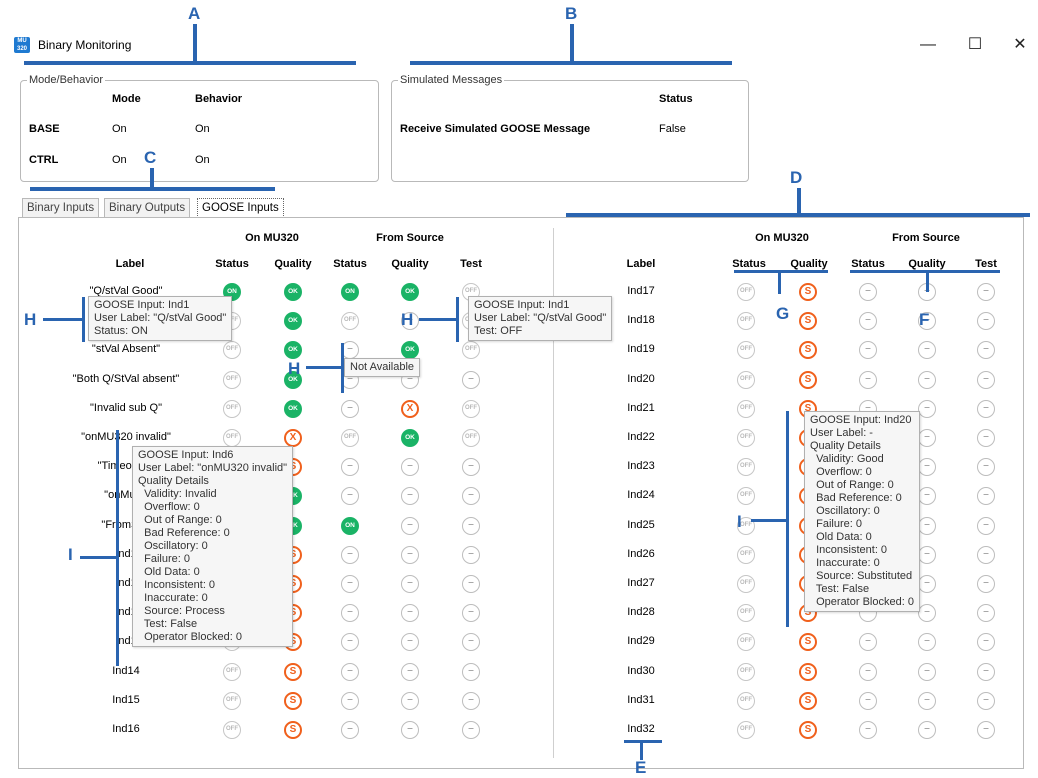 The image size is (1038, 778). I want to click on simulated-status-header: Status, so click(676, 99).